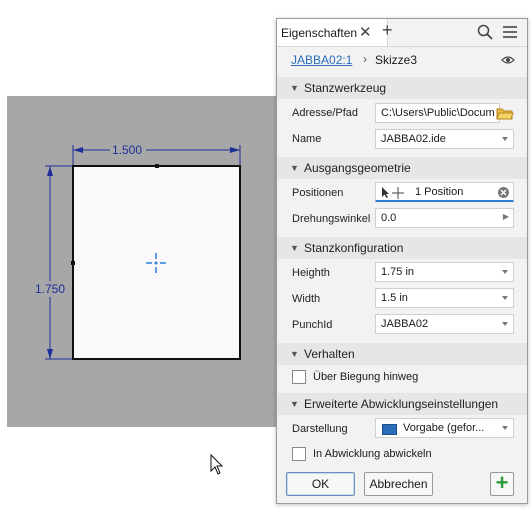 This screenshot has height=520, width=532. I want to click on section-title: Stanzkonfiguration, so click(354, 248).